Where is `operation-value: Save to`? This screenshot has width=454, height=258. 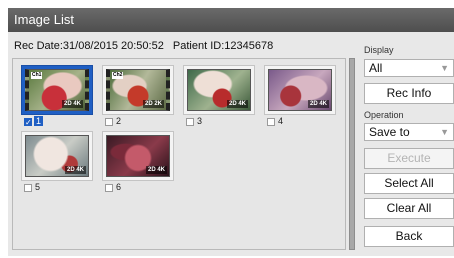 operation-value: Save to is located at coordinates (389, 132).